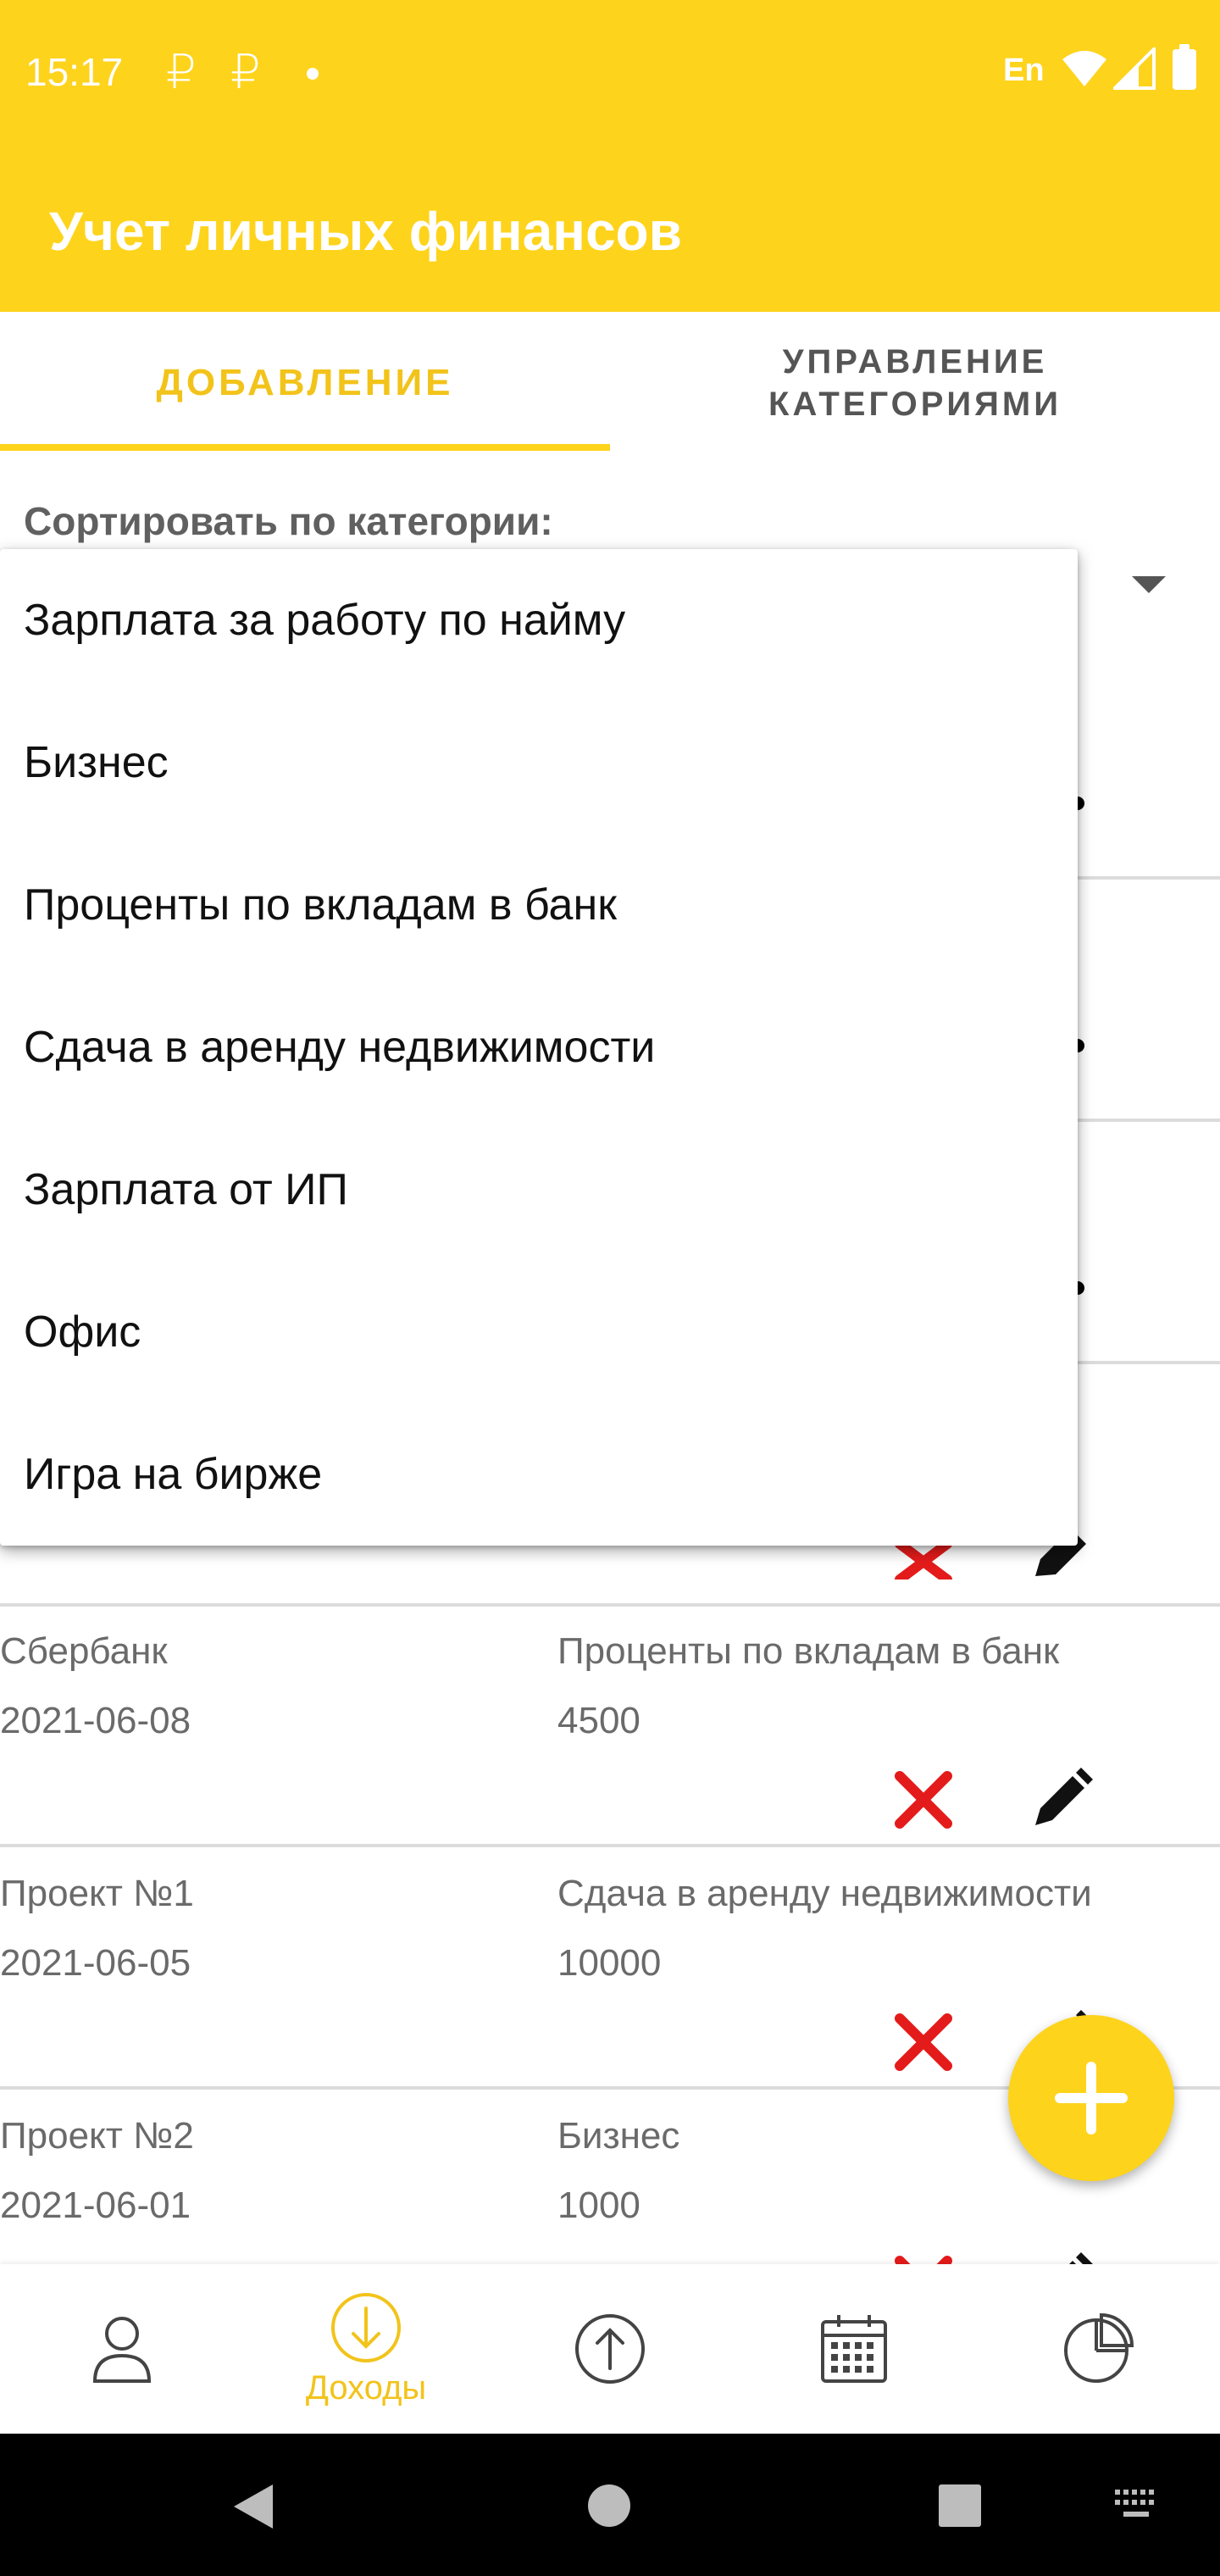 This screenshot has width=1220, height=2576. I want to click on tab-add: ДОБАВЛЕНИЕ, so click(305, 383).